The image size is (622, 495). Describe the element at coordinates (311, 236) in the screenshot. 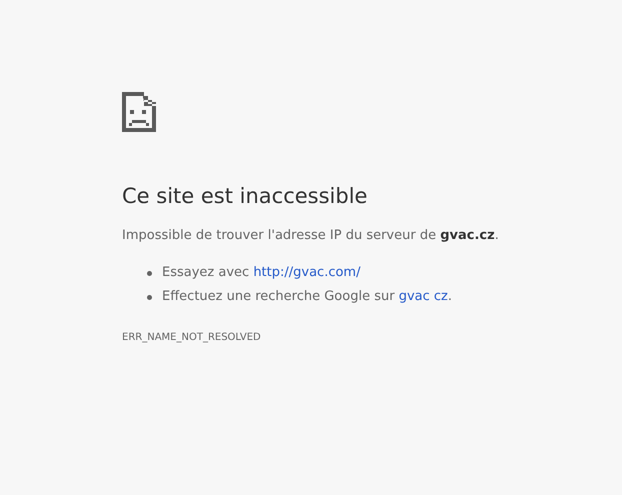

I see `error-message: Impossible de trouver l'adresse IP du serveur de gvac.cz.` at that location.